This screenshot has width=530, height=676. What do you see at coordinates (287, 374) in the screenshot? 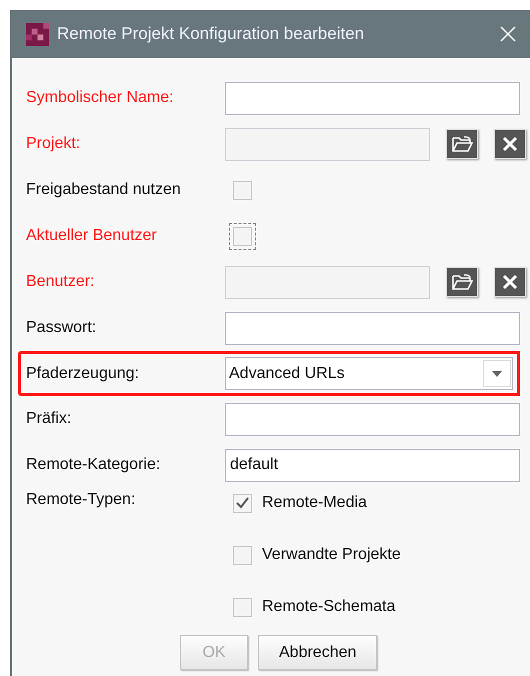
I see `dropdown-value: Advanced URLs` at bounding box center [287, 374].